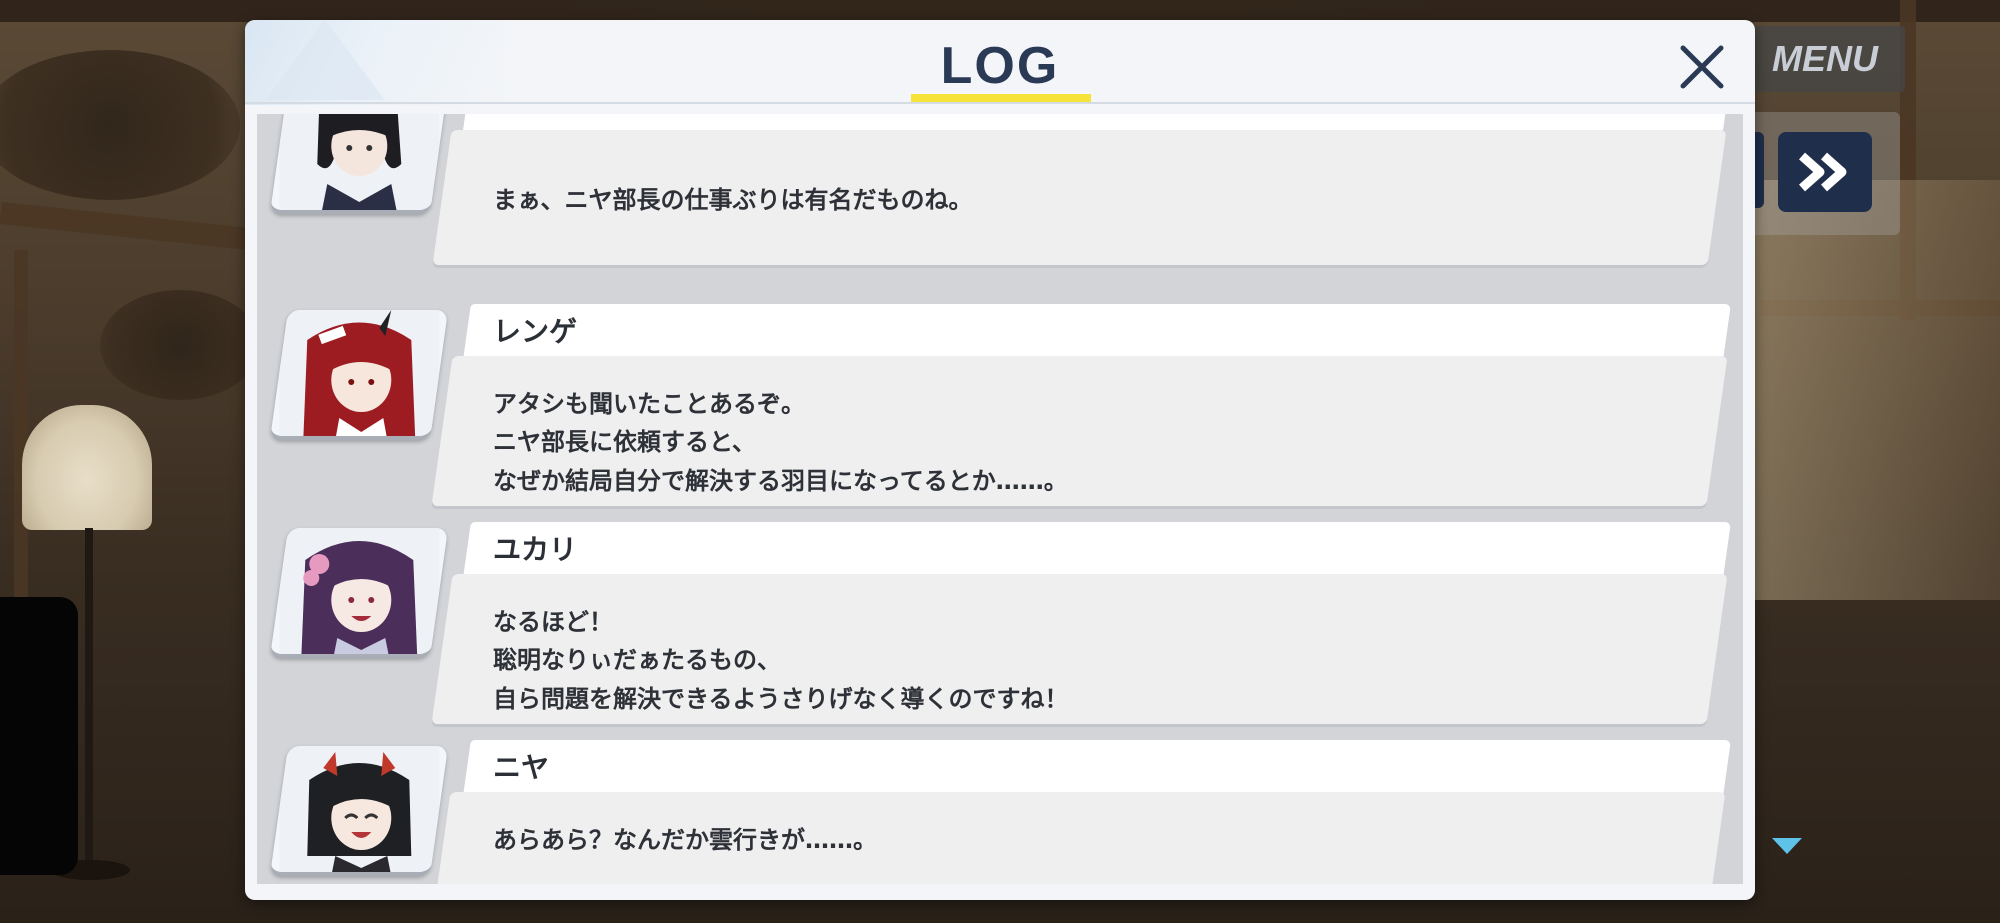  I want to click on portrait-black-hair-horned-smiling, so click(359, 811).